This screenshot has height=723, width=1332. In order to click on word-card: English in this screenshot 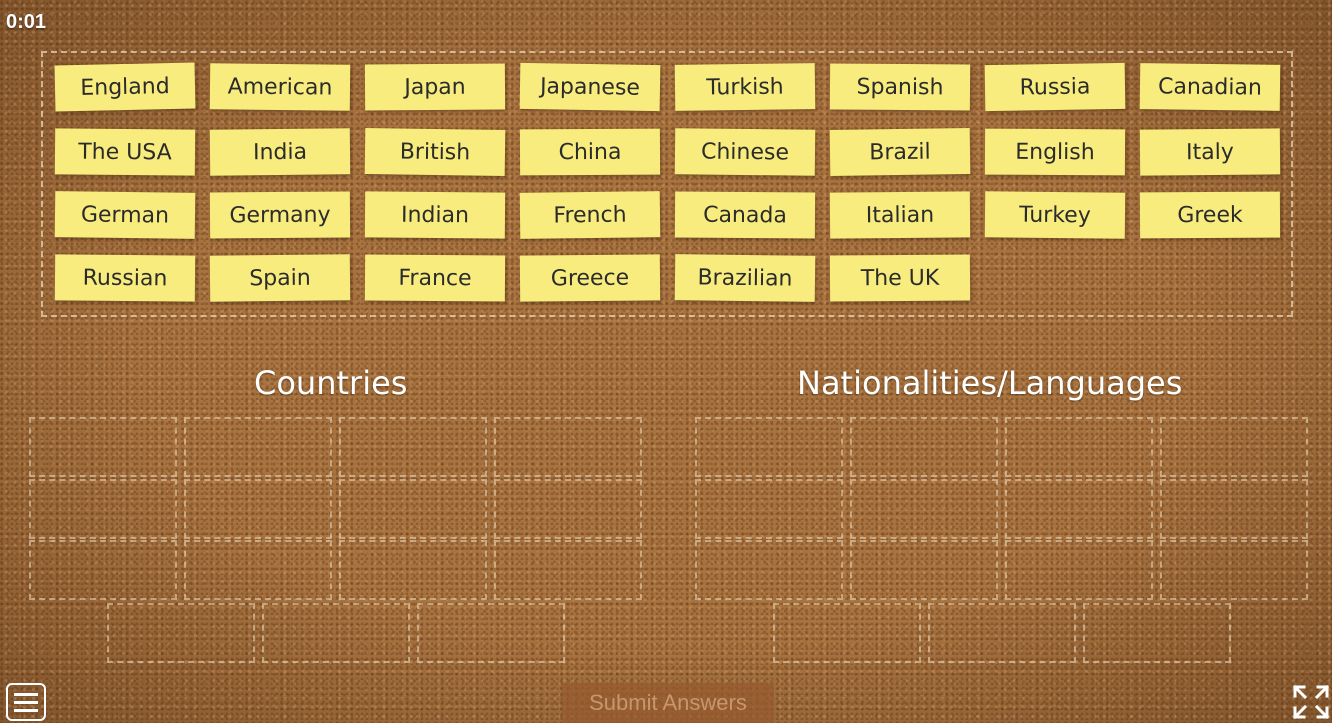, I will do `click(1055, 152)`.